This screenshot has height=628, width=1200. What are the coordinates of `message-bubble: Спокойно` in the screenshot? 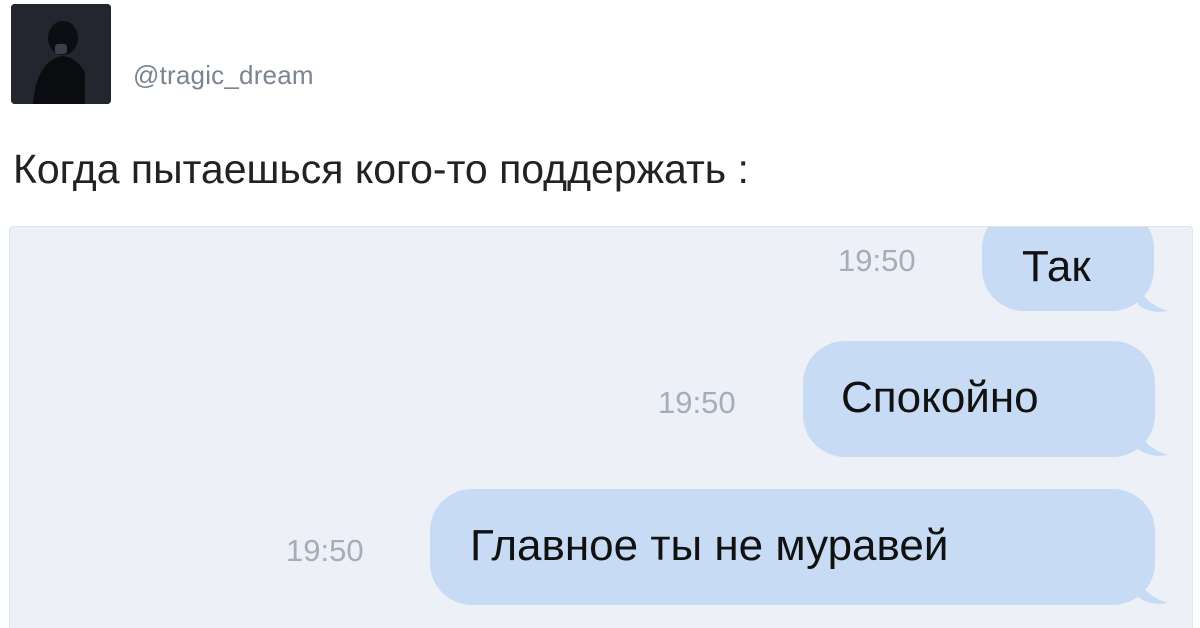 It's located at (979, 399).